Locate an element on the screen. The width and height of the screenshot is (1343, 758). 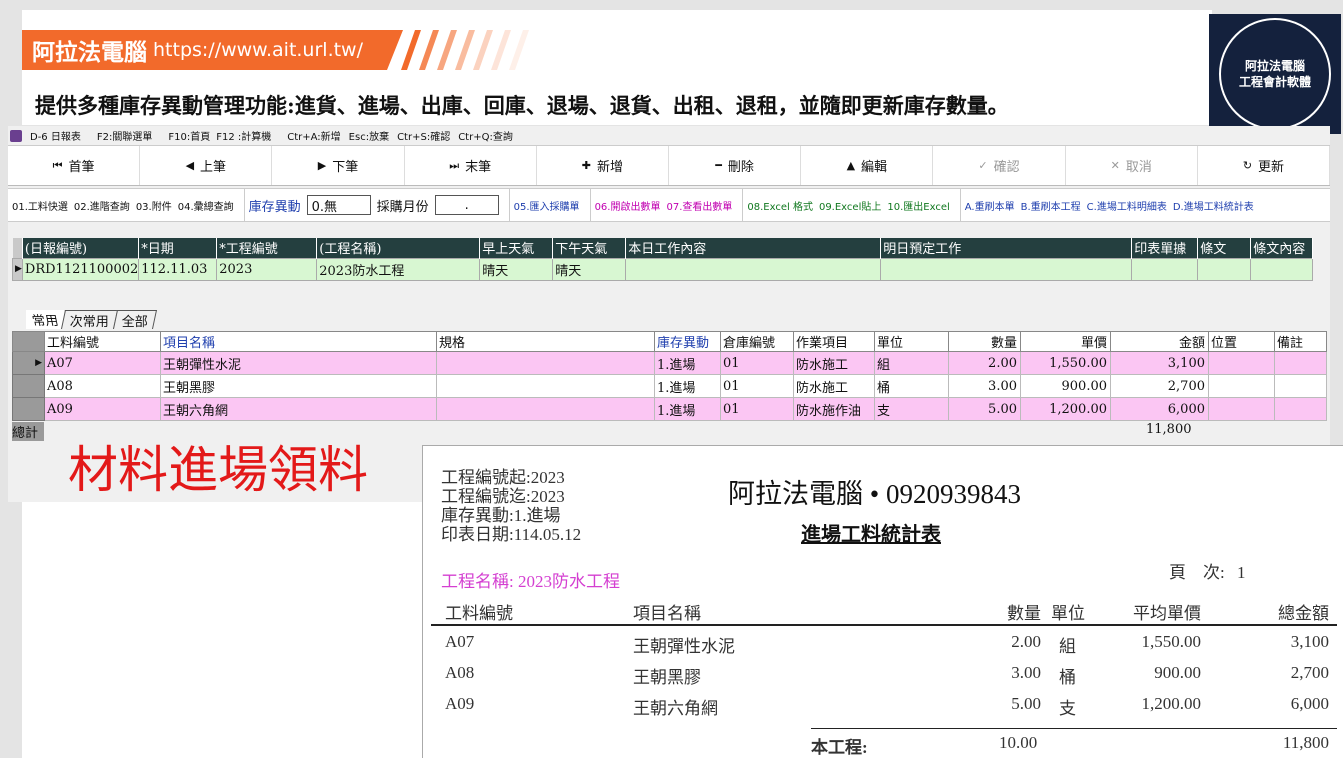
refresh-button: ↻ 更新 is located at coordinates (1264, 165).